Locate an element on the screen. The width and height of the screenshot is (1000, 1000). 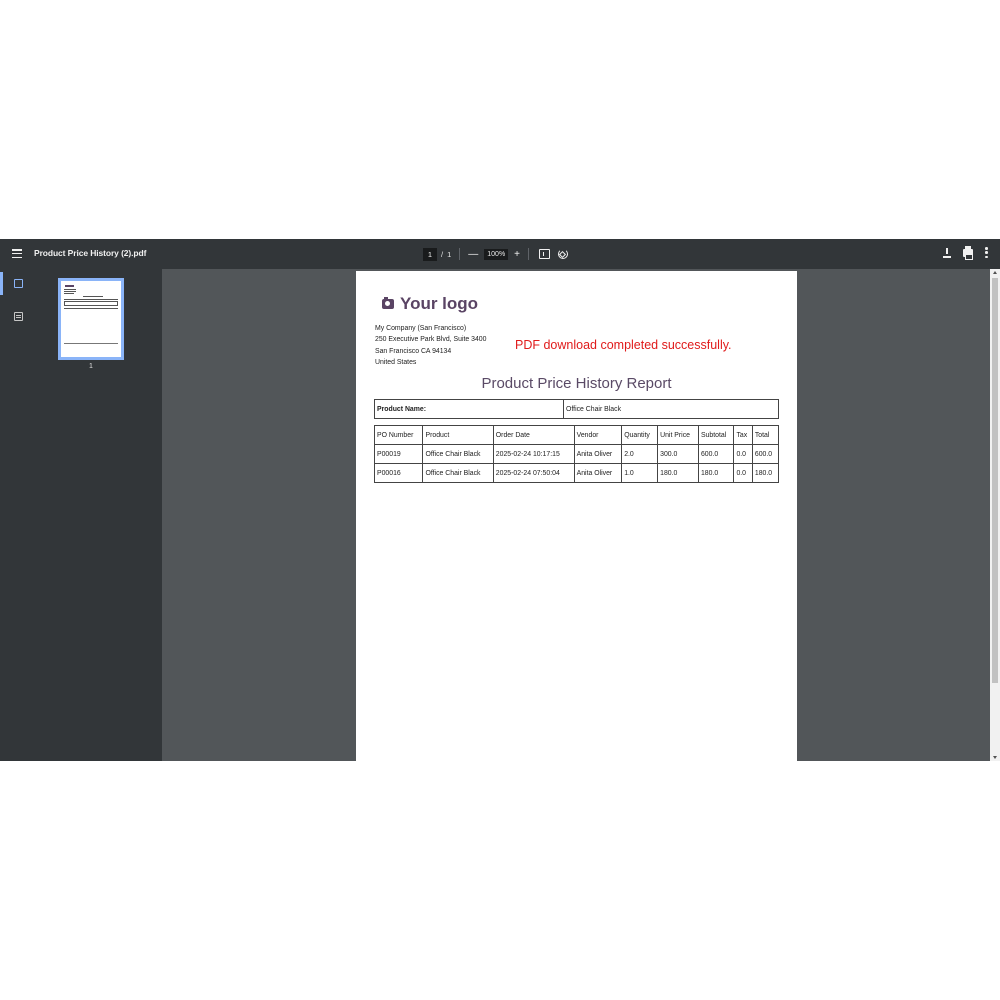
column-header: Vendor is located at coordinates (598, 435).